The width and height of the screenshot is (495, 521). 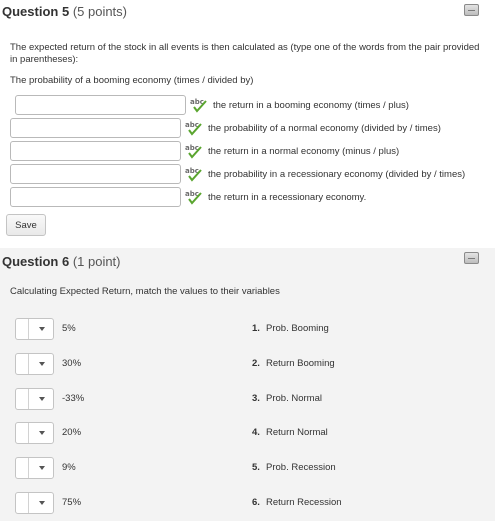 What do you see at coordinates (256, 363) in the screenshot?
I see `variable-number-2: 2.` at bounding box center [256, 363].